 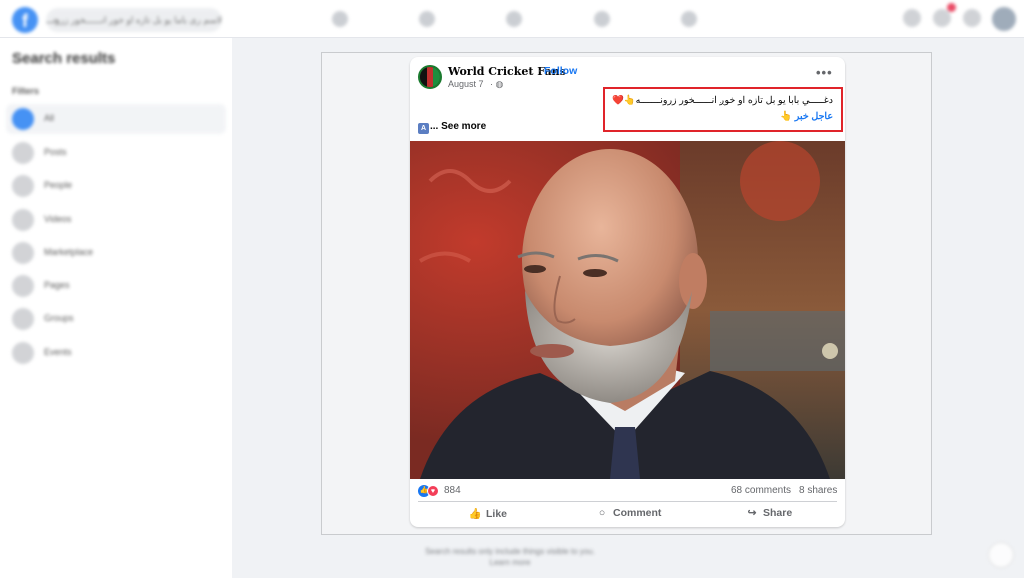 I want to click on watch-icon, so click(x=427, y=19).